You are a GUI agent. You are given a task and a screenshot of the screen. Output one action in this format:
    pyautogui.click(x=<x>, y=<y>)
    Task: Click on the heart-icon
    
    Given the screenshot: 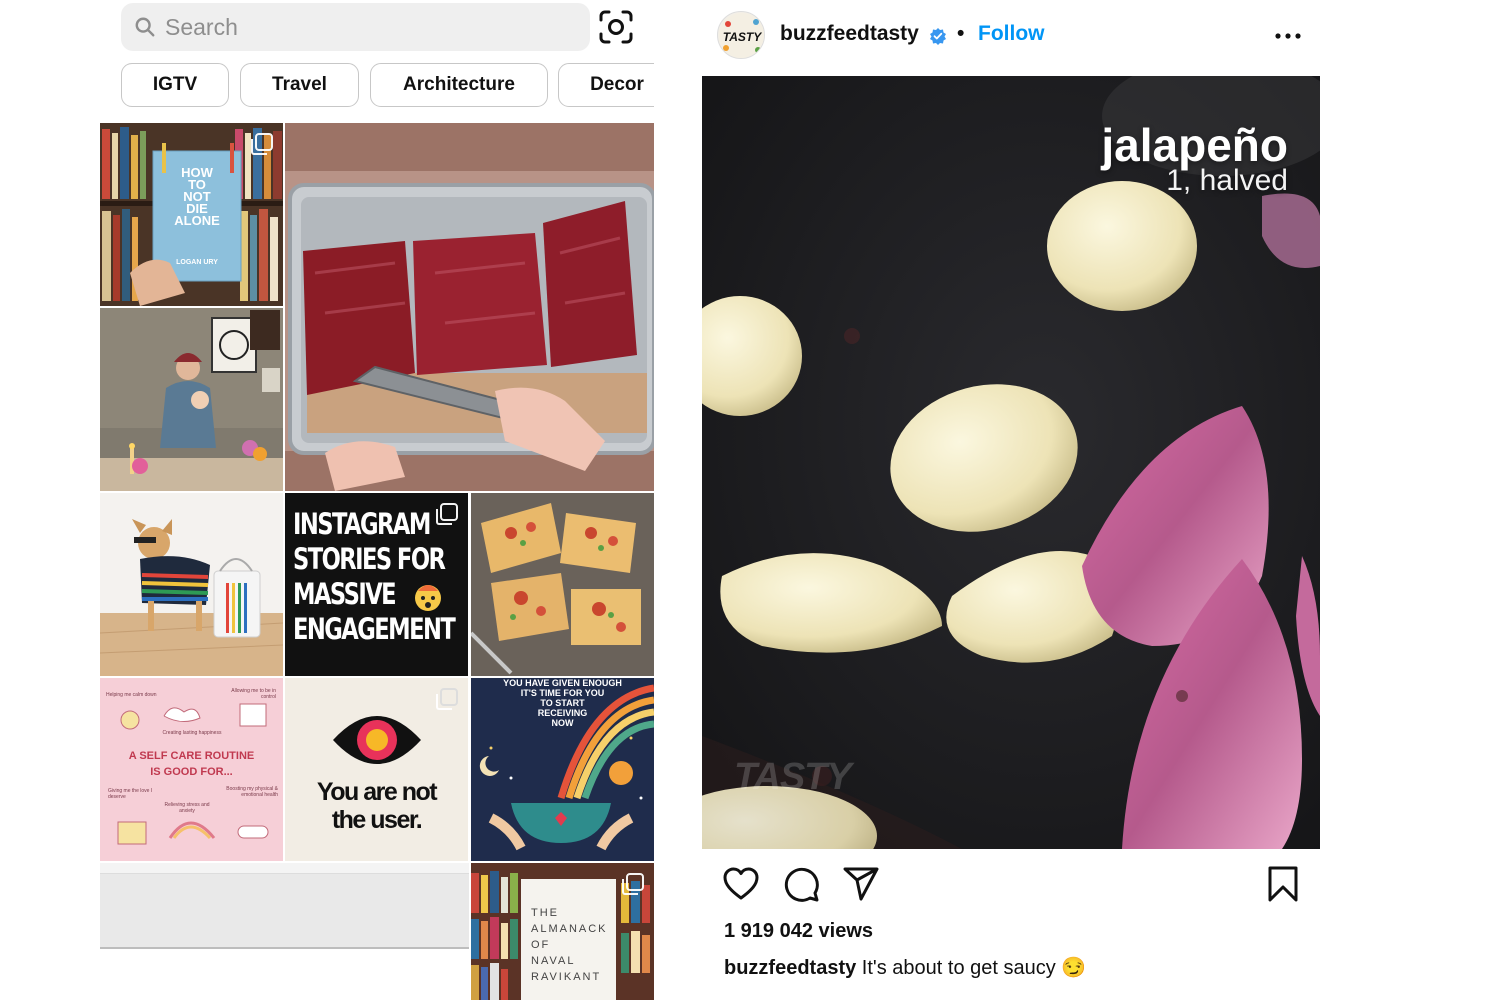 What is the action you would take?
    pyautogui.click(x=741, y=884)
    